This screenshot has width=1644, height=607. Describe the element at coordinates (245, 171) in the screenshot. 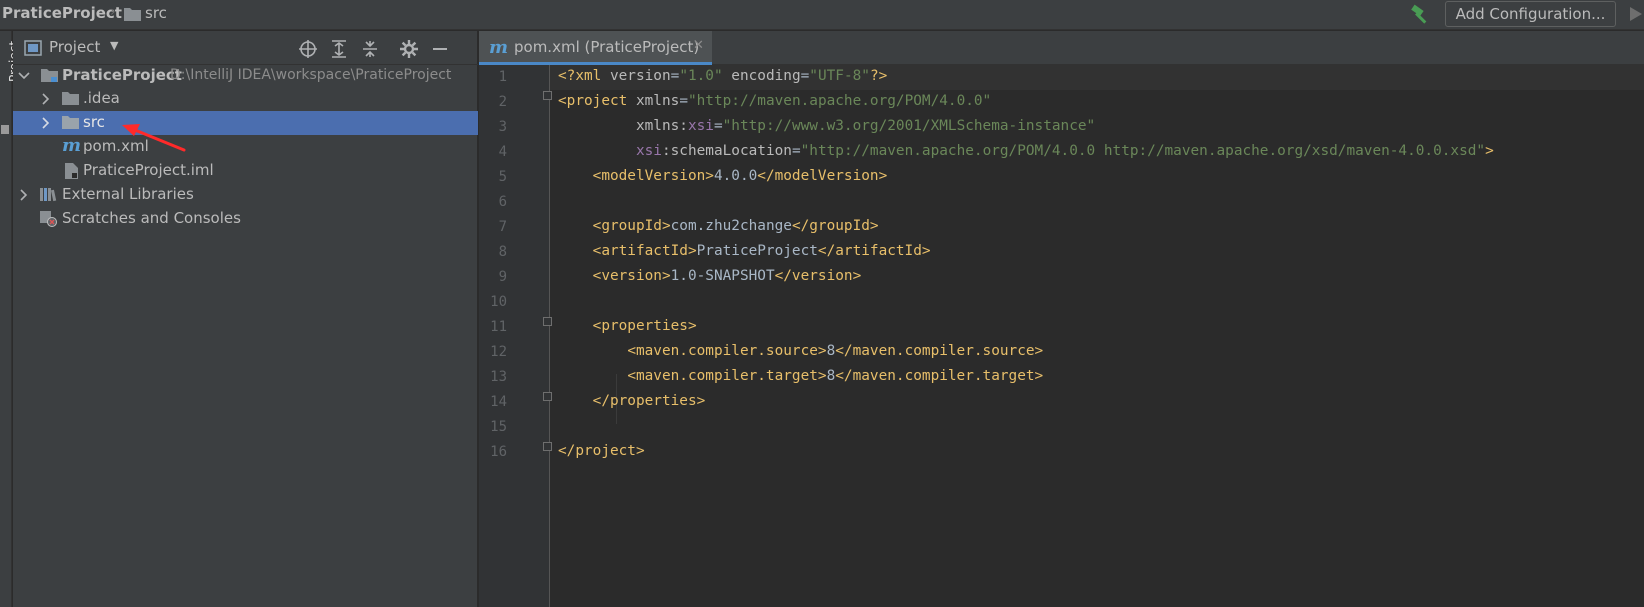

I see `tree-item-iml: PraticeProject.iml` at that location.